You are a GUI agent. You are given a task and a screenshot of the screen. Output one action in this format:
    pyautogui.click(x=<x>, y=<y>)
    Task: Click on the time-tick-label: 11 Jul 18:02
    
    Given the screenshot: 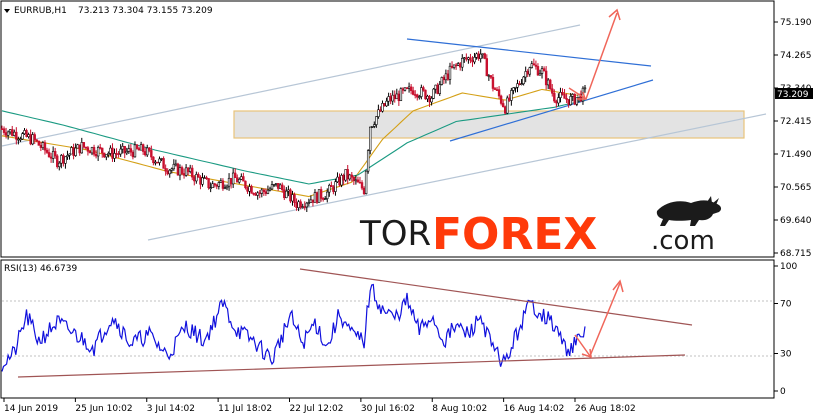 What is the action you would take?
    pyautogui.click(x=245, y=409)
    